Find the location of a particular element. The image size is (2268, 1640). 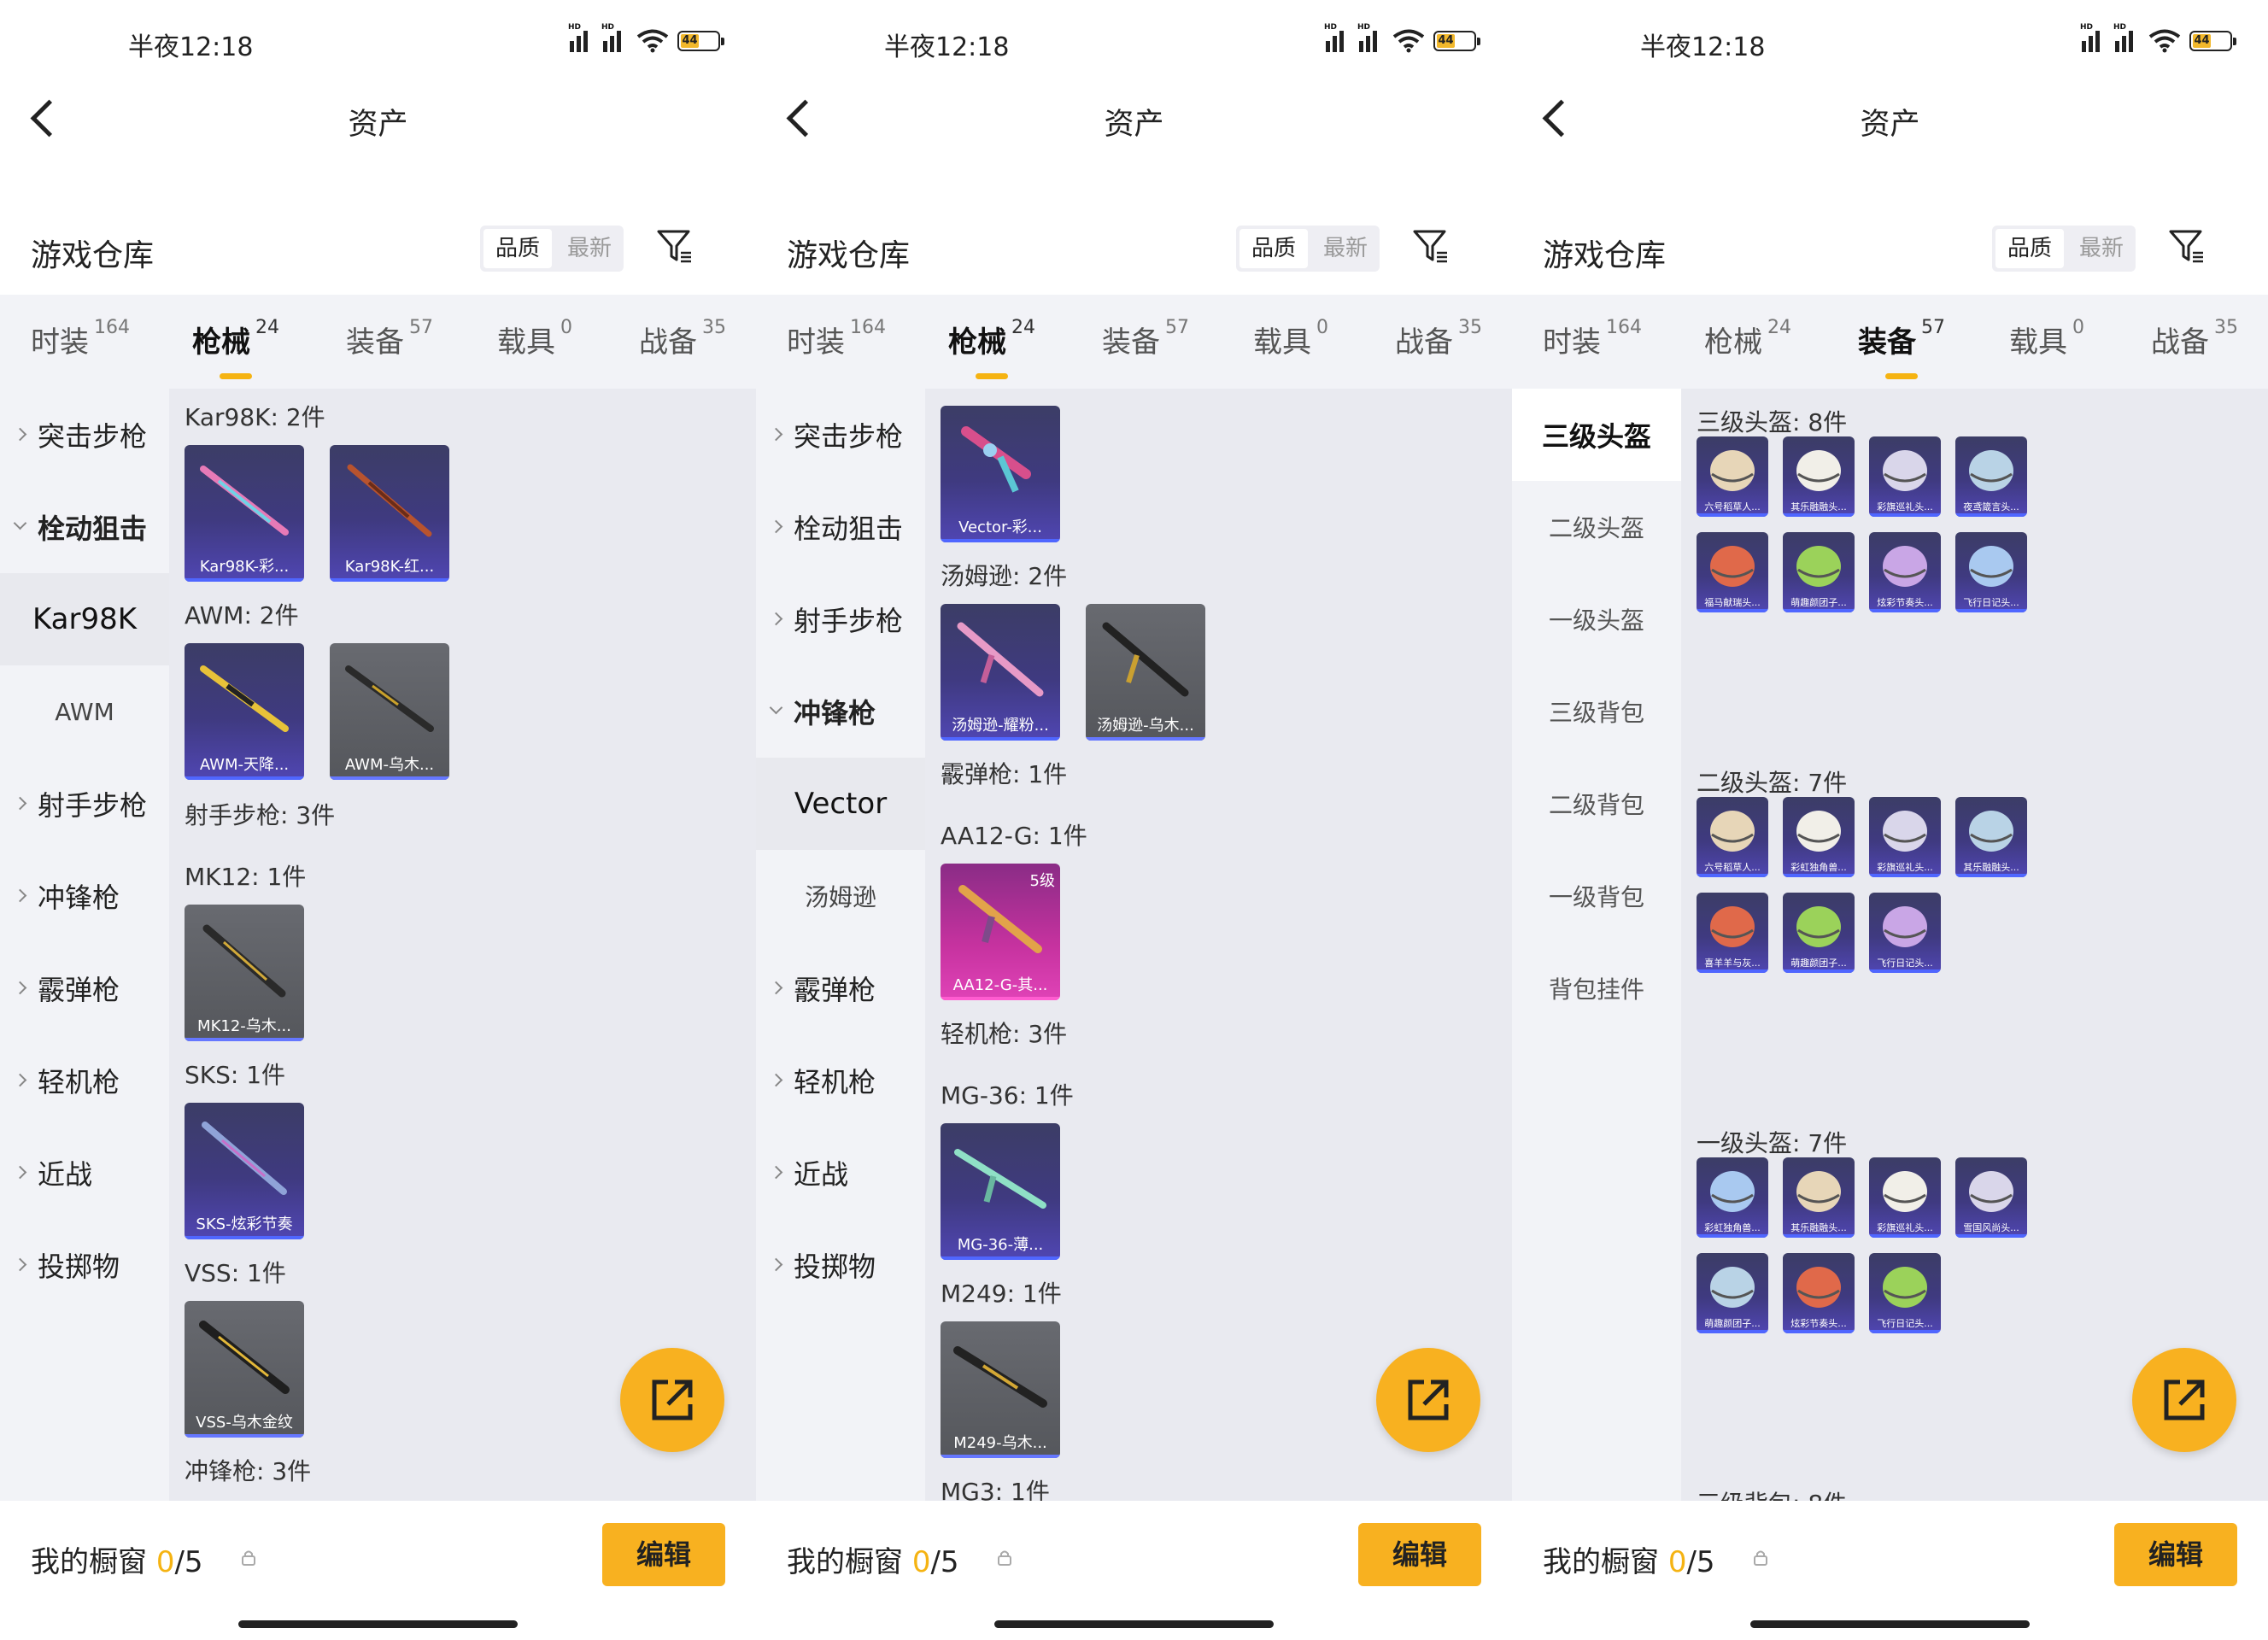

sidebar-item-thompson: 汤姆逊 is located at coordinates (840, 896).